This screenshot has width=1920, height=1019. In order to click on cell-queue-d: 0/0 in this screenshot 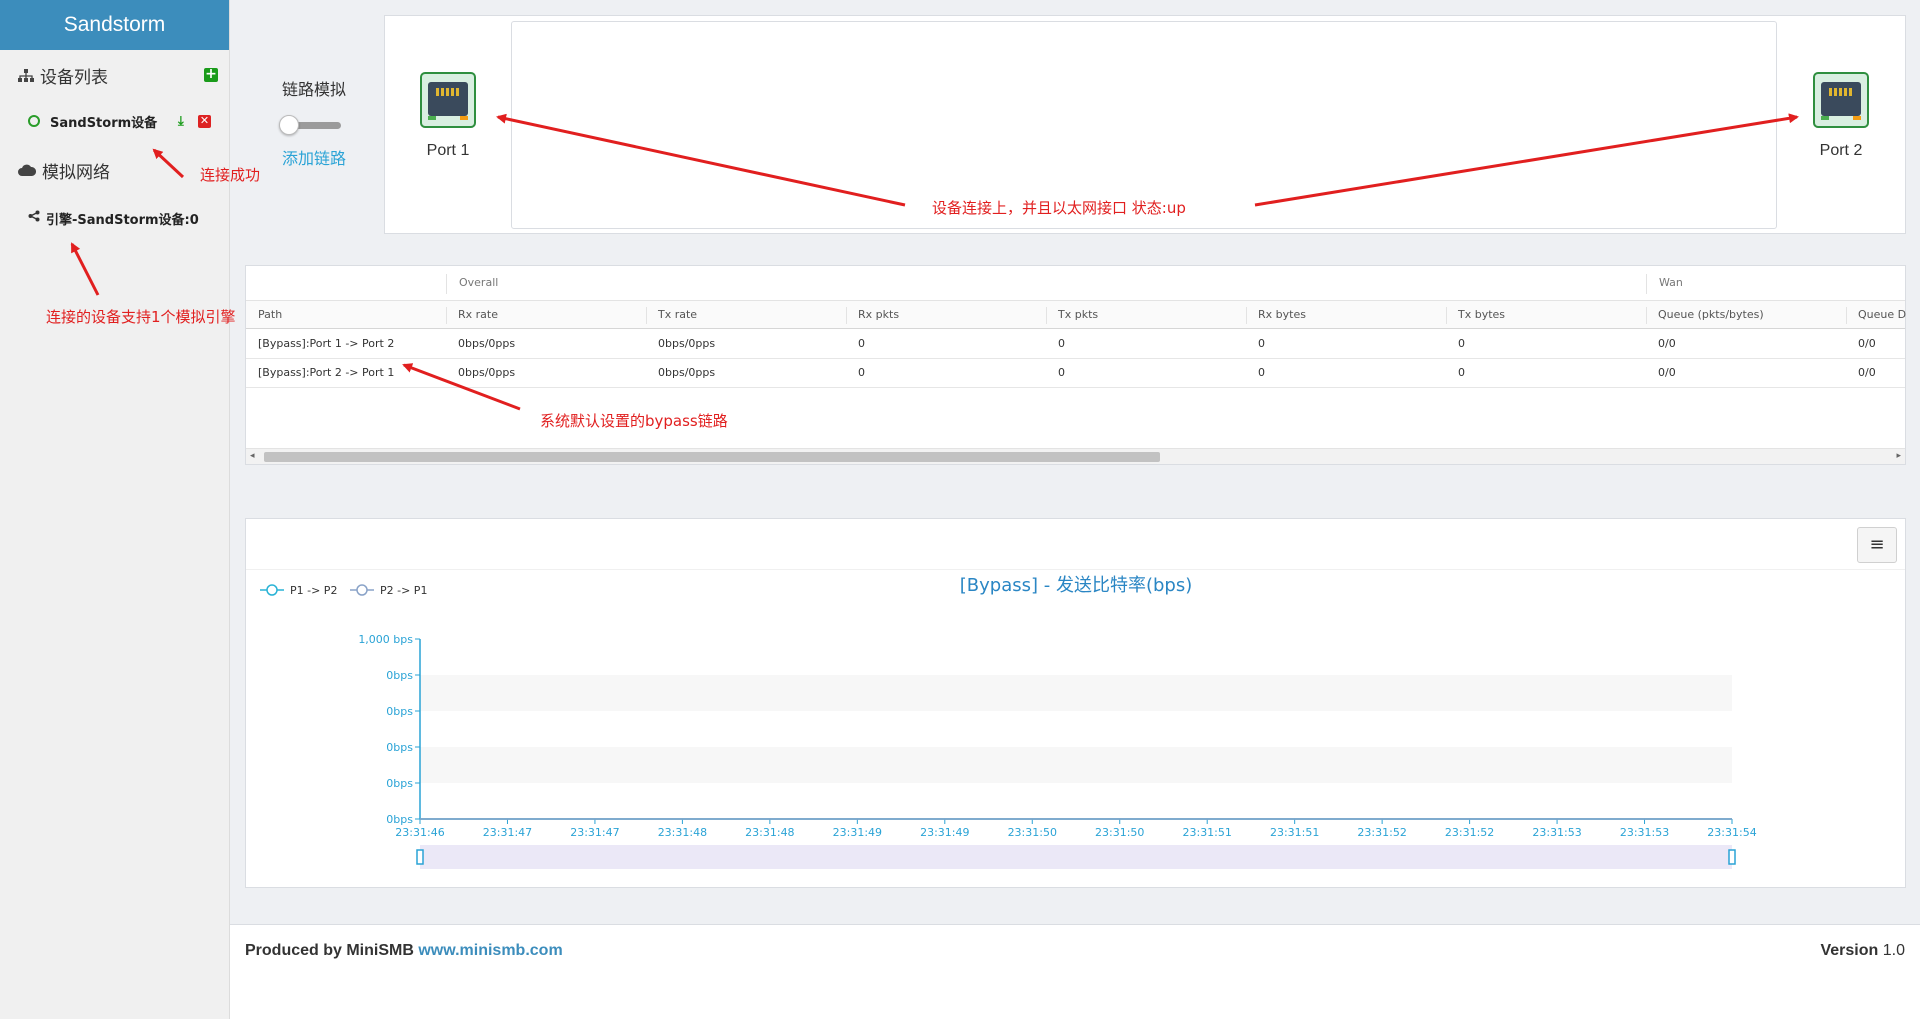, I will do `click(1867, 372)`.